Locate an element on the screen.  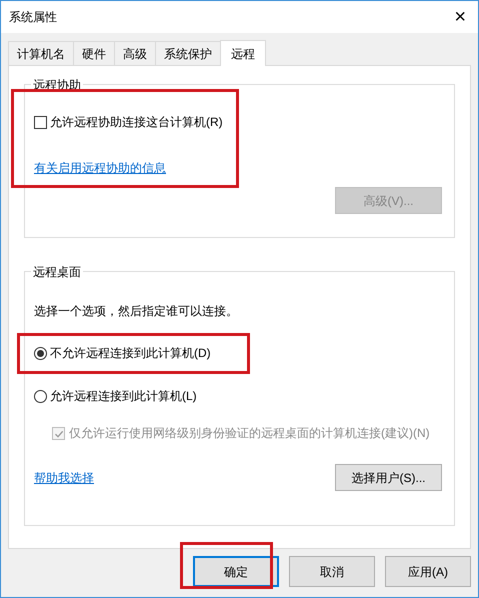
dialog-button: 取消 is located at coordinates (332, 571).